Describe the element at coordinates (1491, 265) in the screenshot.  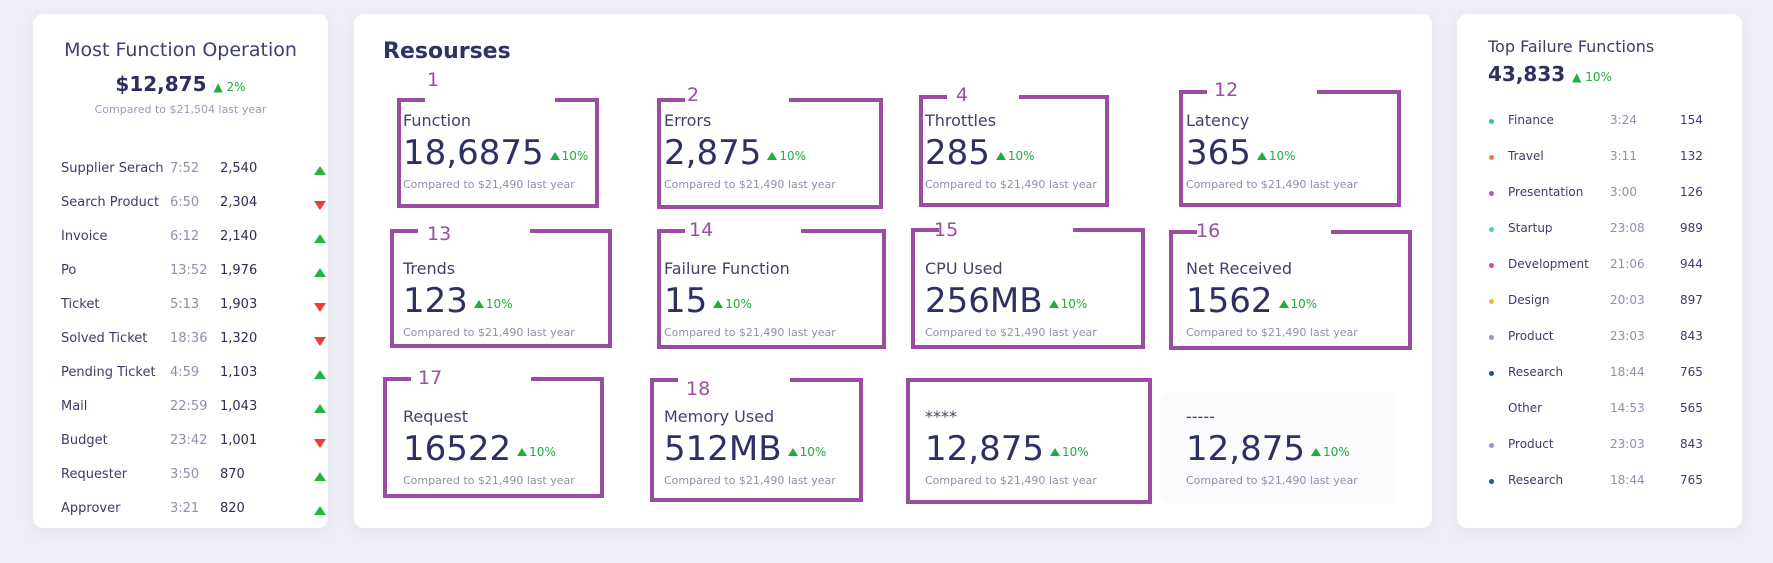
I see `development-dot-icon` at that location.